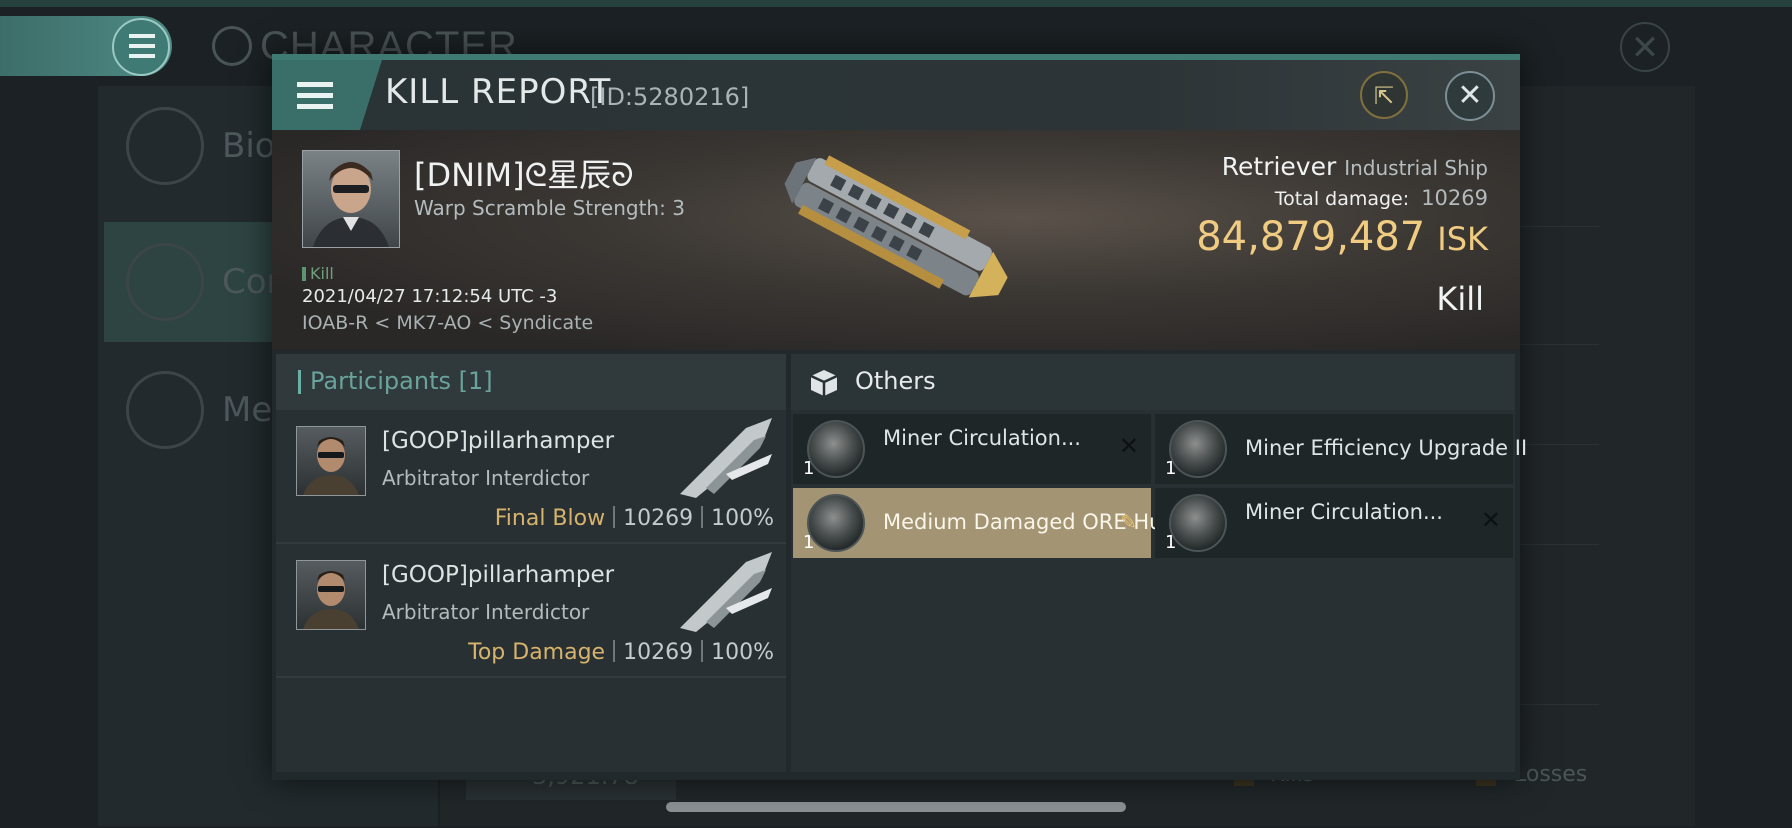 This screenshot has width=1792, height=828. I want to click on total-damage: Total damage: 10269, so click(1381, 198).